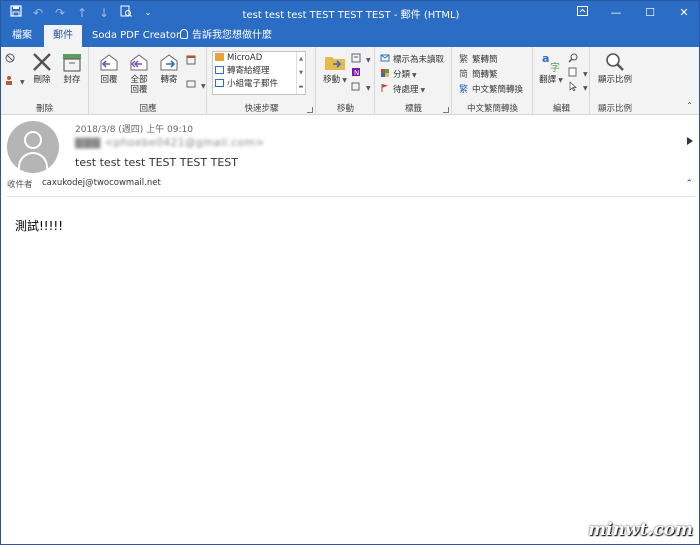  Describe the element at coordinates (491, 89) in the screenshot. I see `chinese-conversion-button: 繁中文繁簡轉換` at that location.